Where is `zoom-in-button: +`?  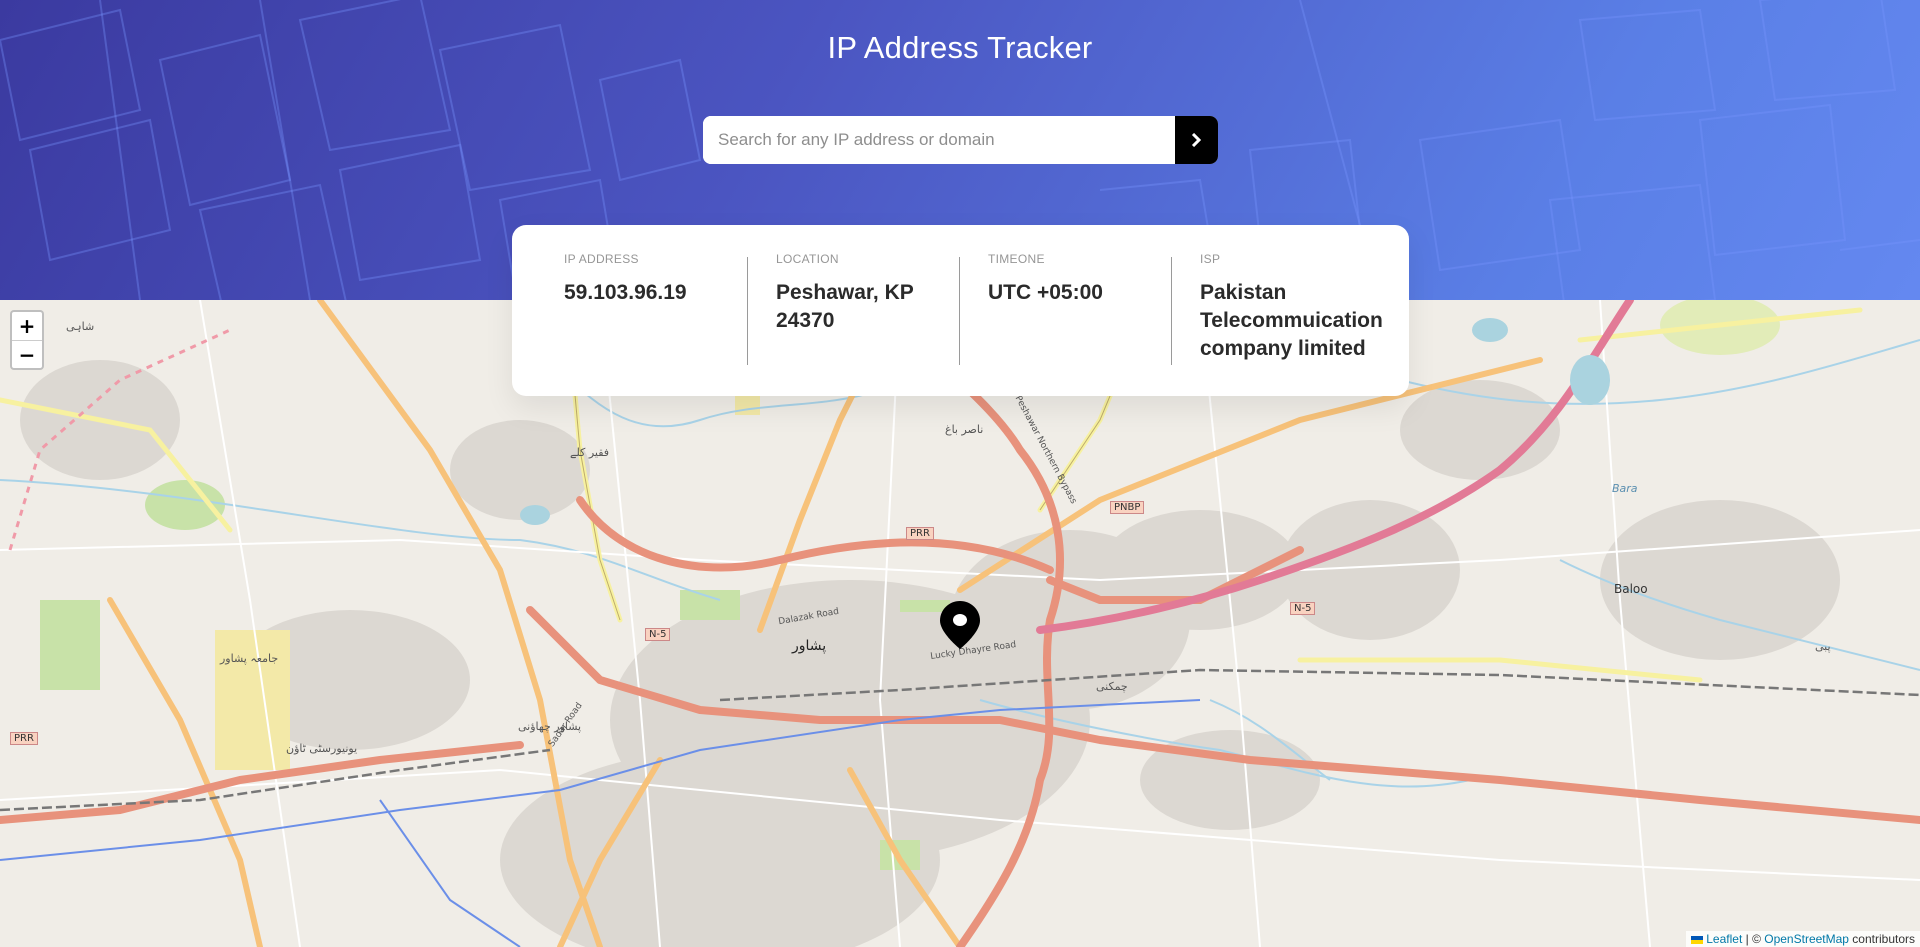 zoom-in-button: + is located at coordinates (27, 326).